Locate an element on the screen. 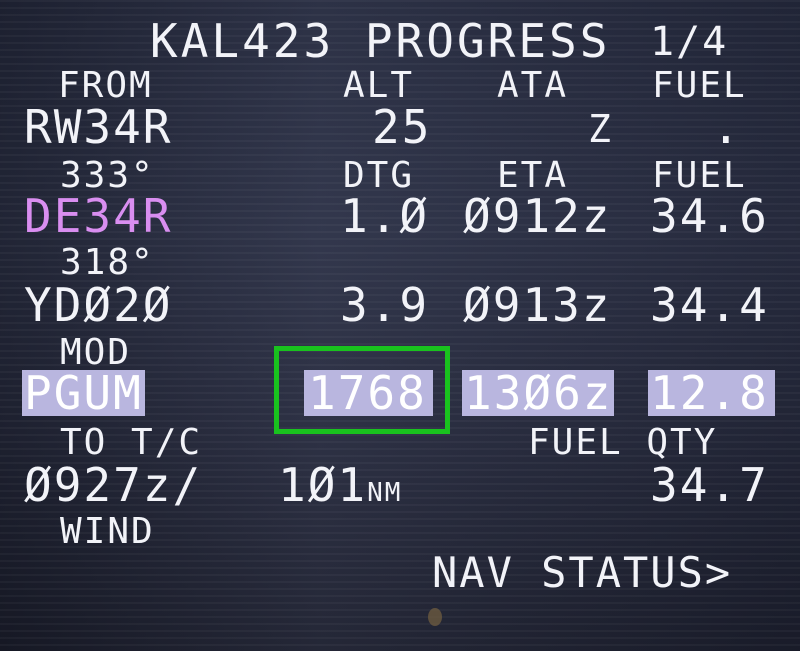  page-number: 1/4 is located at coordinates (689, 42).